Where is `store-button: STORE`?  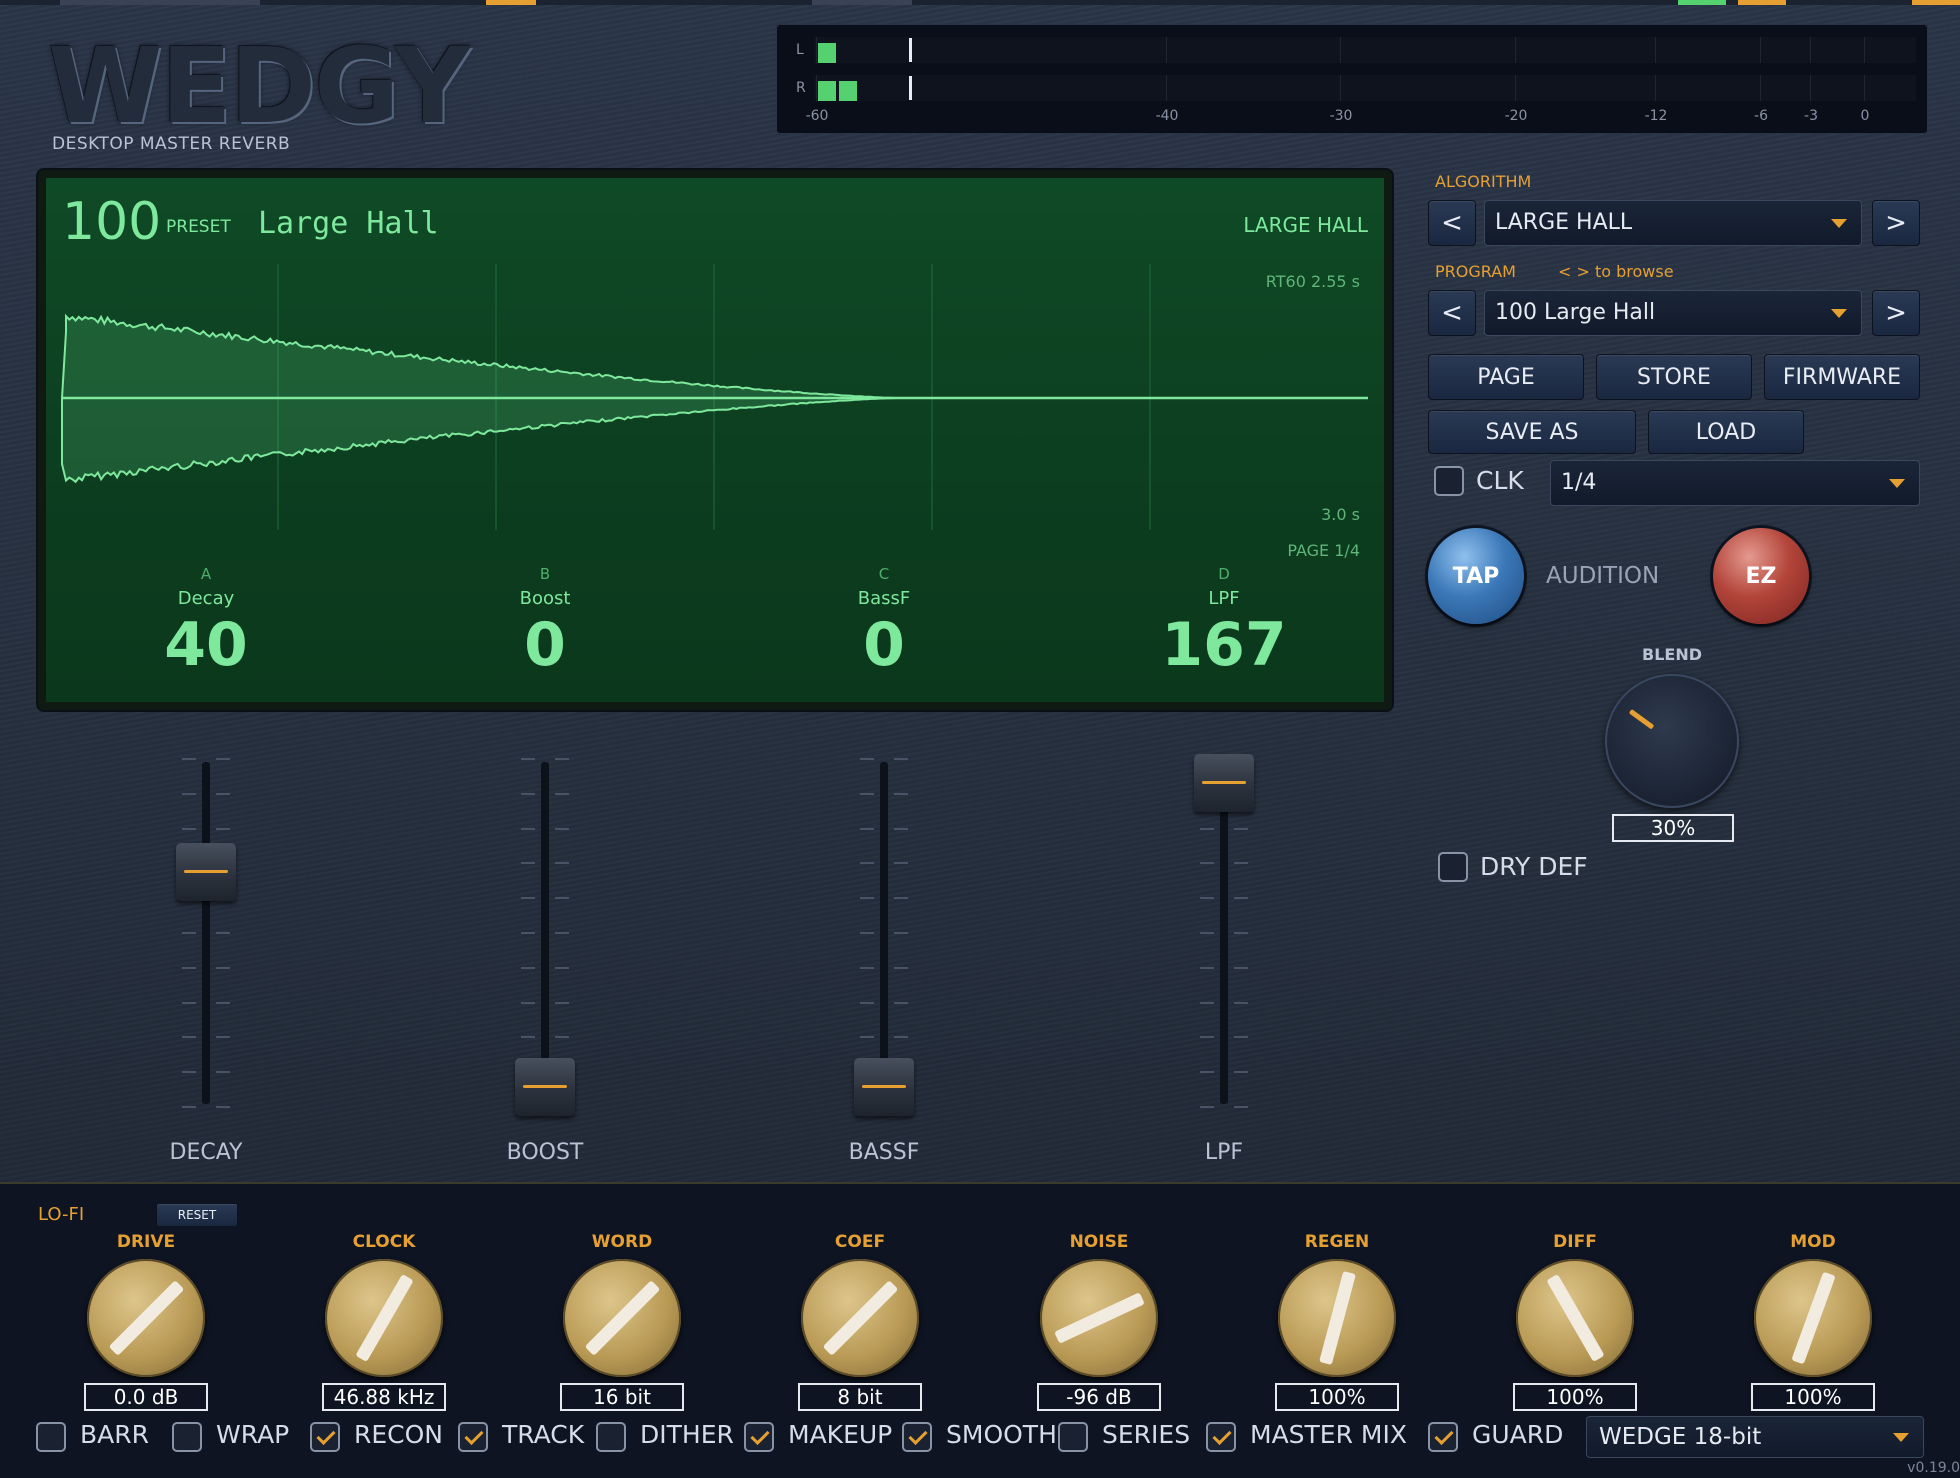
store-button: STORE is located at coordinates (1674, 377).